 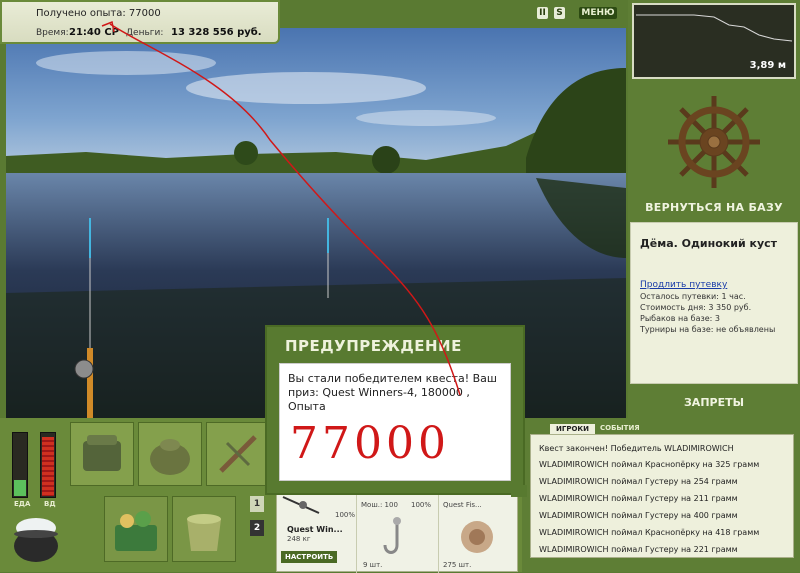 What do you see at coordinates (20, 465) in the screenshot?
I see `food-meter` at bounding box center [20, 465].